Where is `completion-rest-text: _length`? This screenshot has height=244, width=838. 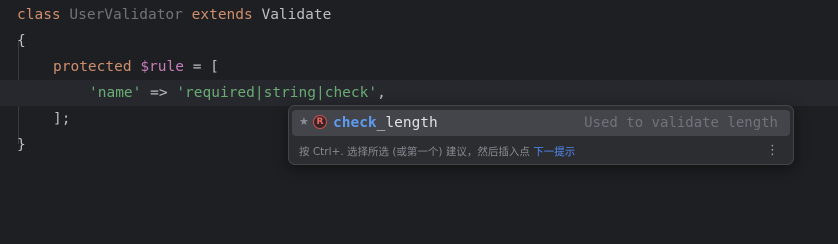 completion-rest-text: _length is located at coordinates (407, 123).